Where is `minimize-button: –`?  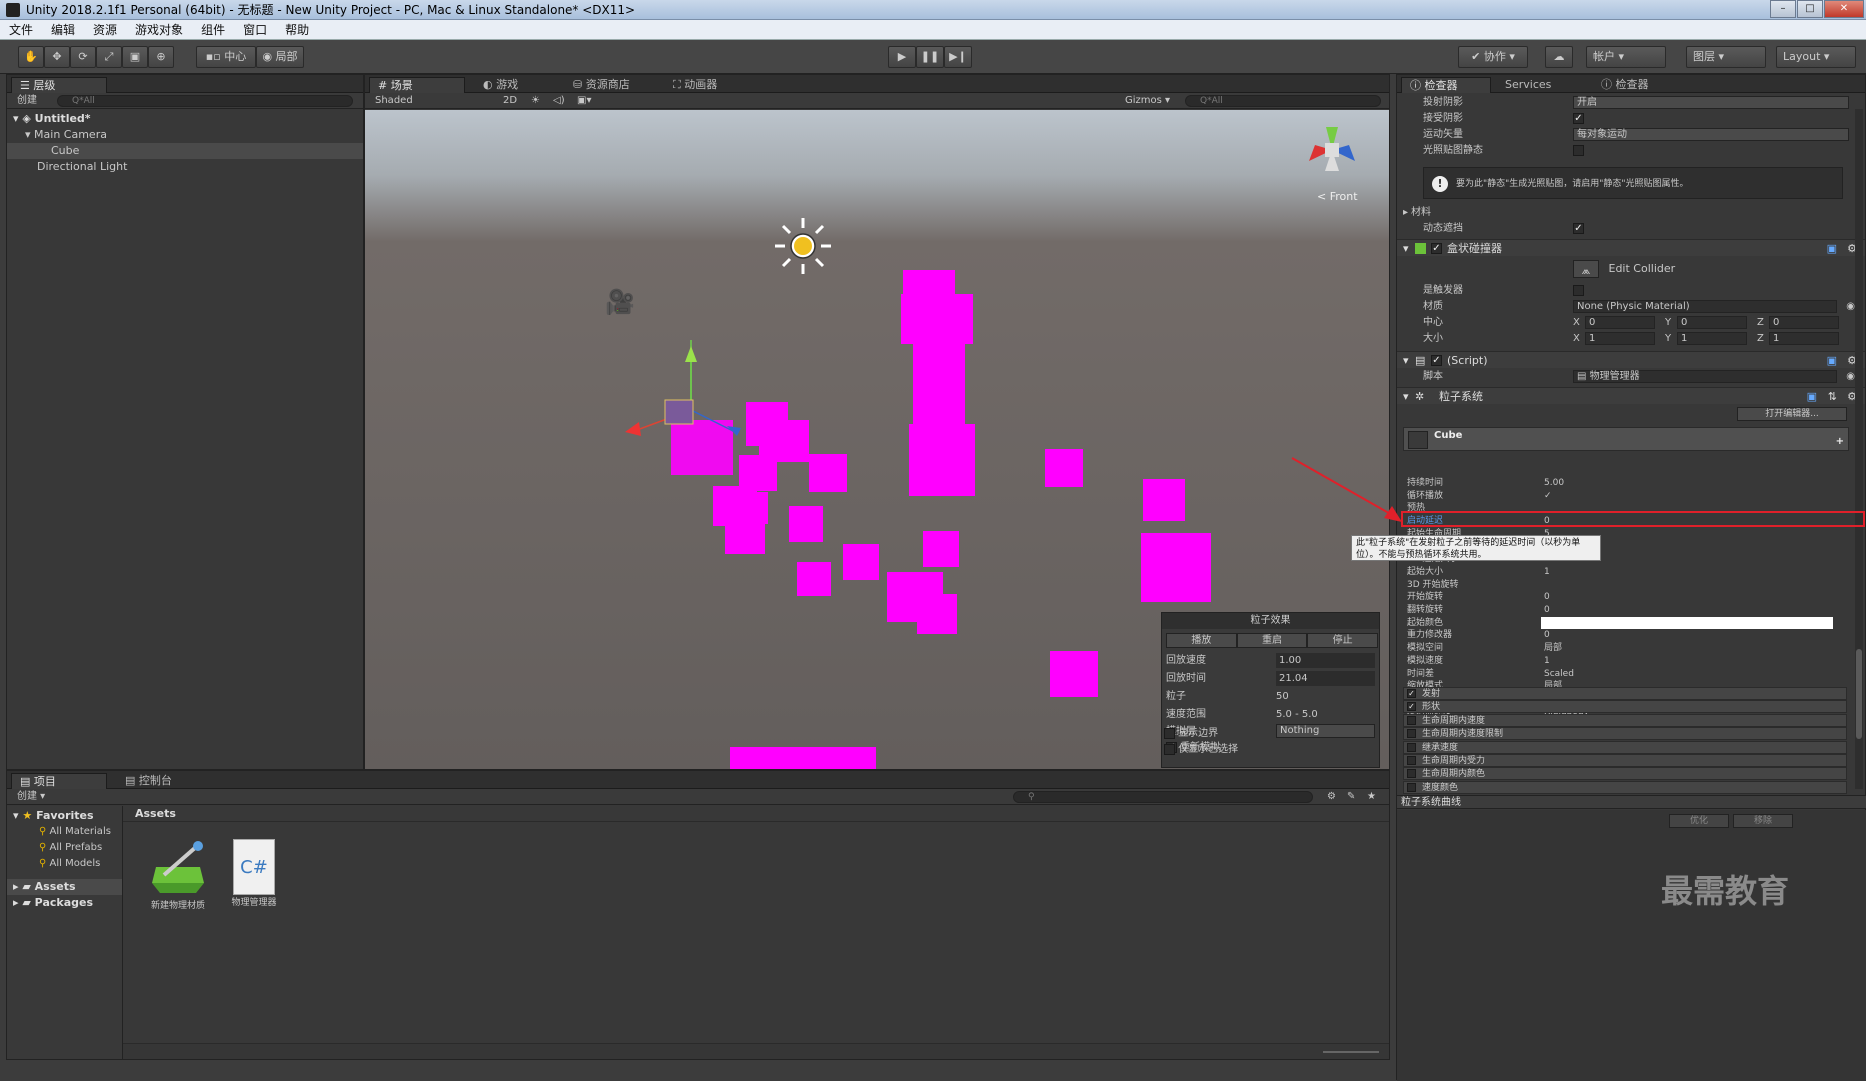 minimize-button: – is located at coordinates (1783, 9).